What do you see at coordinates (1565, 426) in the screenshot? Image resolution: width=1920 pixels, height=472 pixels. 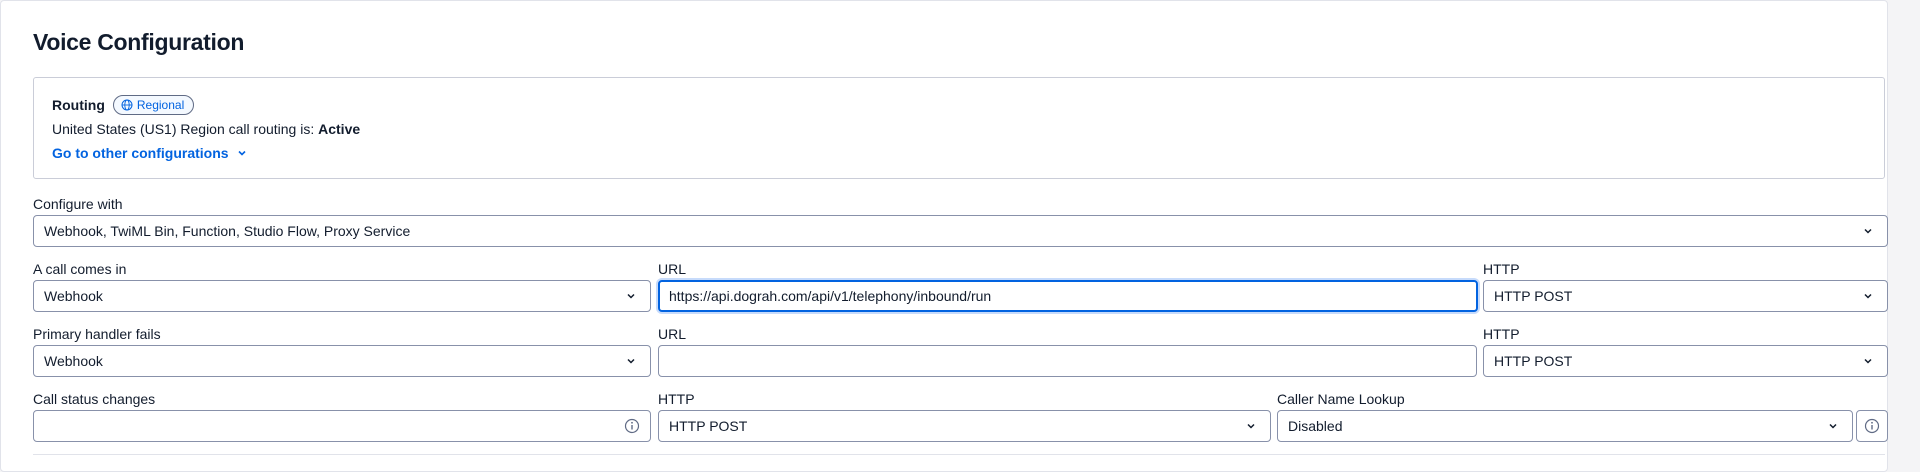 I see `caller-name-lookup-select: Disabled` at bounding box center [1565, 426].